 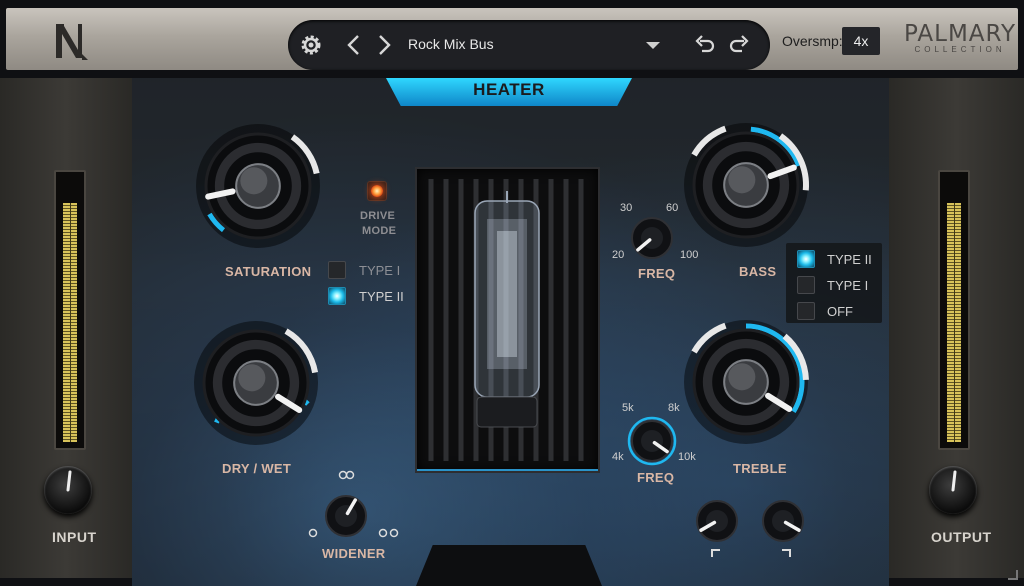 What do you see at coordinates (748, 184) in the screenshot?
I see `bass-knob` at bounding box center [748, 184].